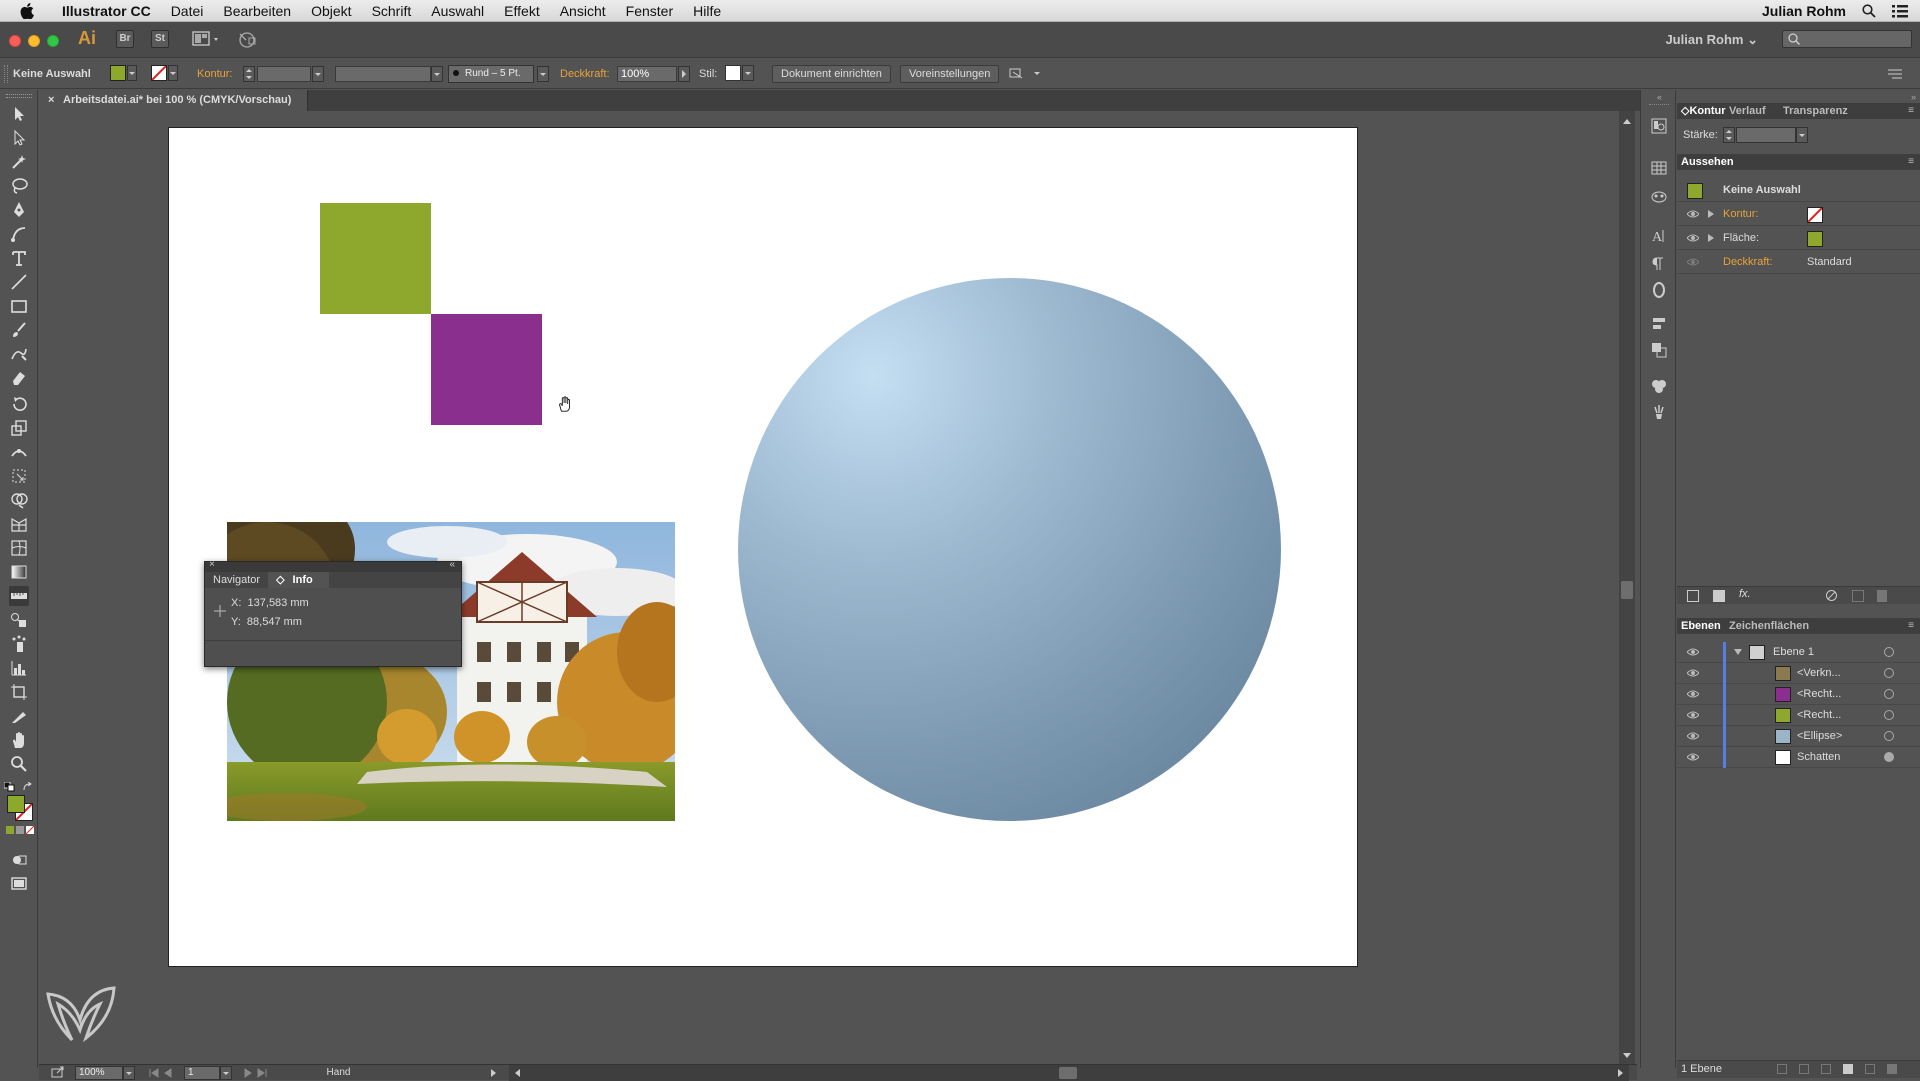  What do you see at coordinates (162, 1073) in the screenshot?
I see `first-artboard-nav` at bounding box center [162, 1073].